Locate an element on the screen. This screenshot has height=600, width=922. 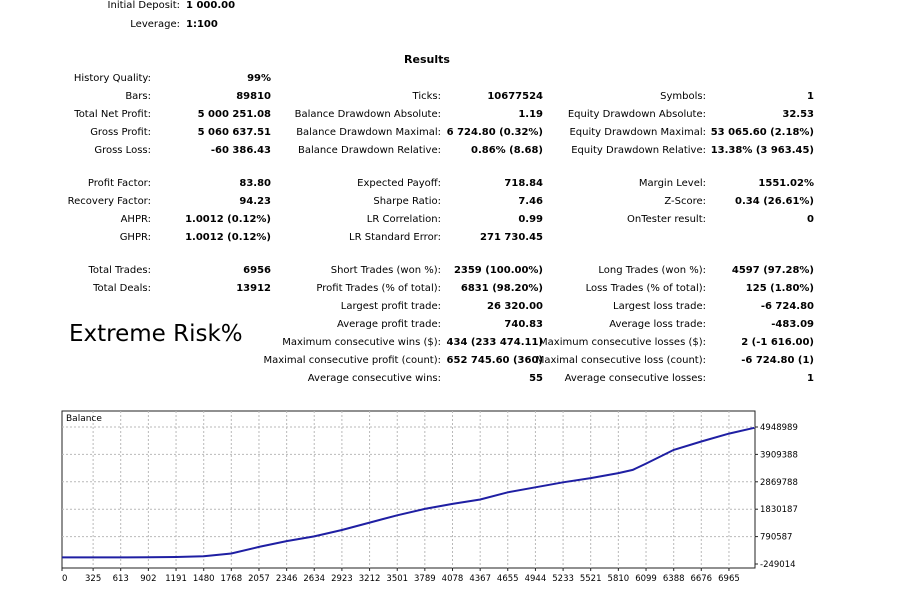
y-tick-label: 4948989 is located at coordinates (779, 428).